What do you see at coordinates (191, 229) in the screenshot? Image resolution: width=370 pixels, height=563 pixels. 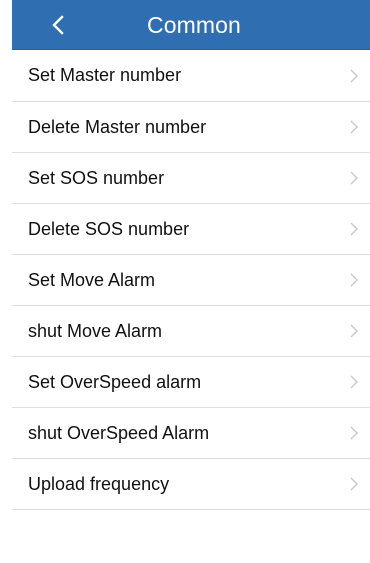 I see `menu-item-delete-sos-number: Delete SOS number` at bounding box center [191, 229].